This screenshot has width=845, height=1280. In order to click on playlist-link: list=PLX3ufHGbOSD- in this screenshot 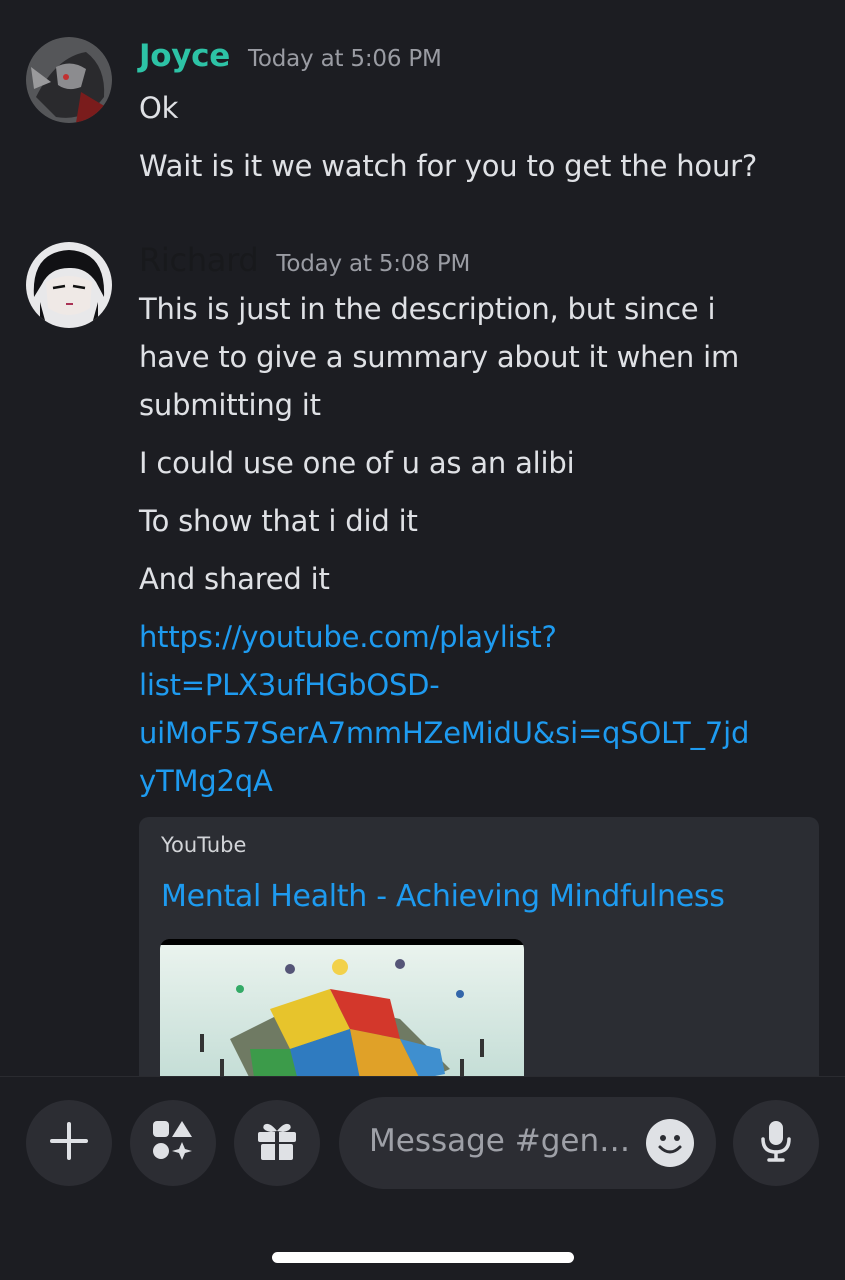, I will do `click(484, 685)`.